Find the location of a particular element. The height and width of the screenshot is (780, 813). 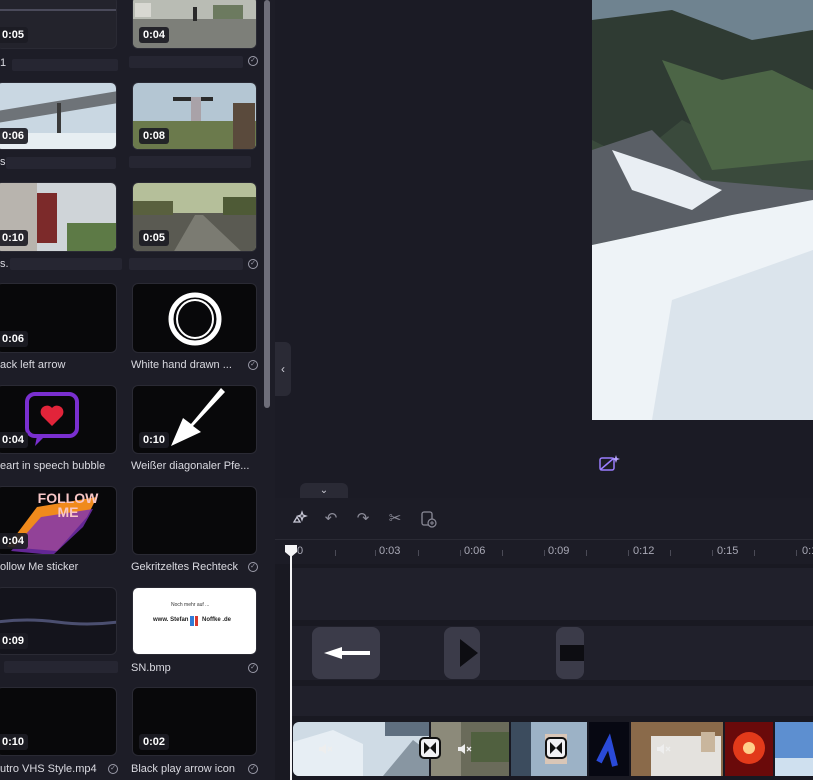

ruler-label: 0:06 is located at coordinates (475, 551).